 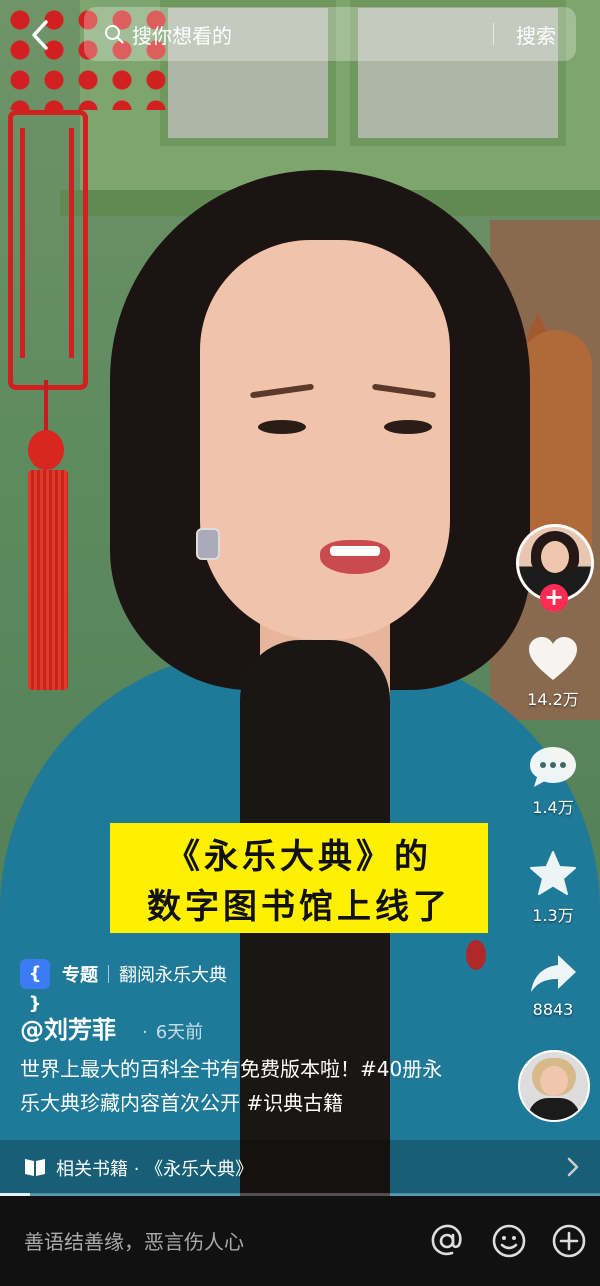 What do you see at coordinates (553, 915) in the screenshot?
I see `favorite-count: 1.3万` at bounding box center [553, 915].